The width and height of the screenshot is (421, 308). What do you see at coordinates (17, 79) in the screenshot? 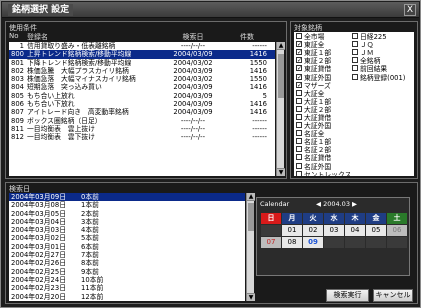
I see `cell-no: 803` at bounding box center [17, 79].